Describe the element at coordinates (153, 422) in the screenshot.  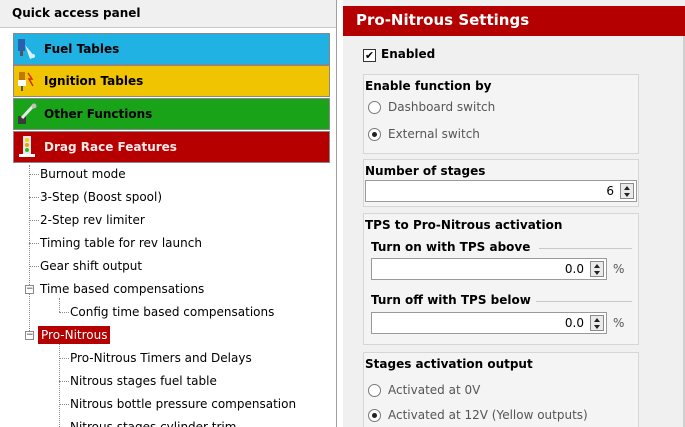
I see `tree-item-nitrous-cylinder-trim: Nitrous stages cylinder trim` at that location.